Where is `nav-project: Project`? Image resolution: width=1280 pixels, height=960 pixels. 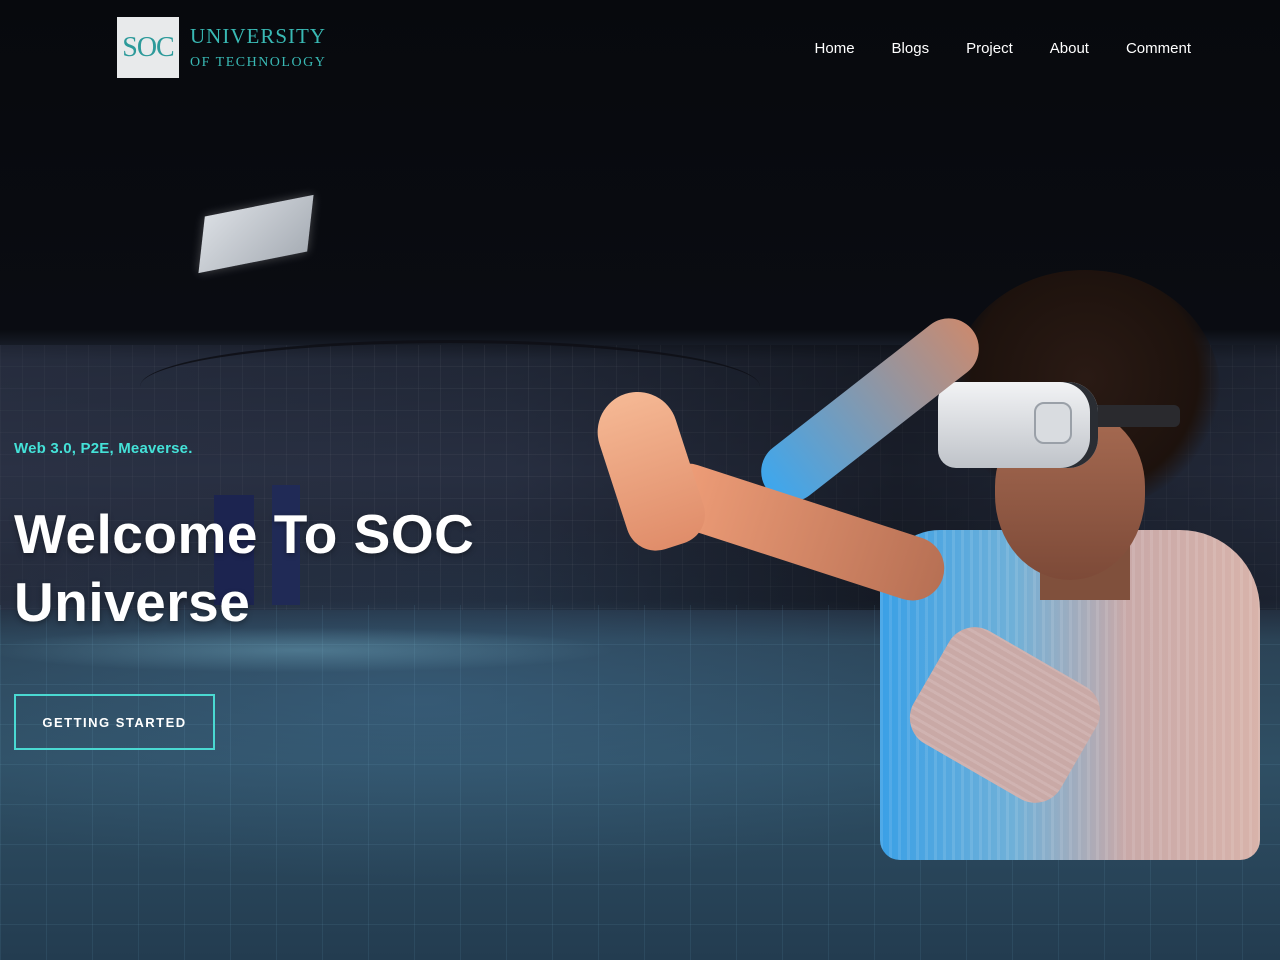
nav-project: Project is located at coordinates (989, 49).